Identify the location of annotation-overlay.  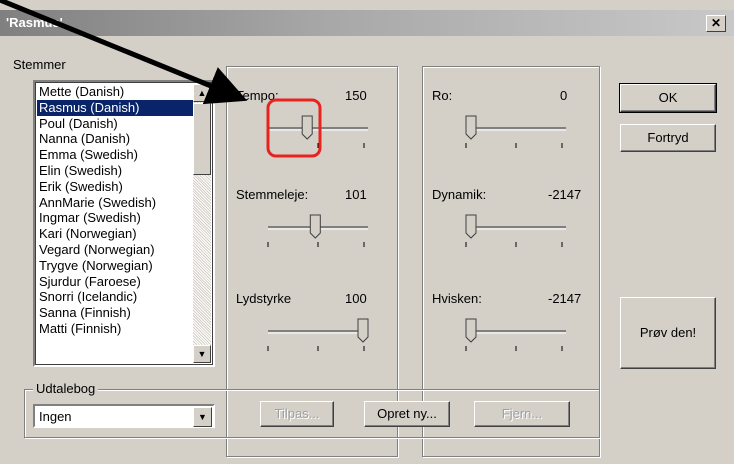
(161, 79).